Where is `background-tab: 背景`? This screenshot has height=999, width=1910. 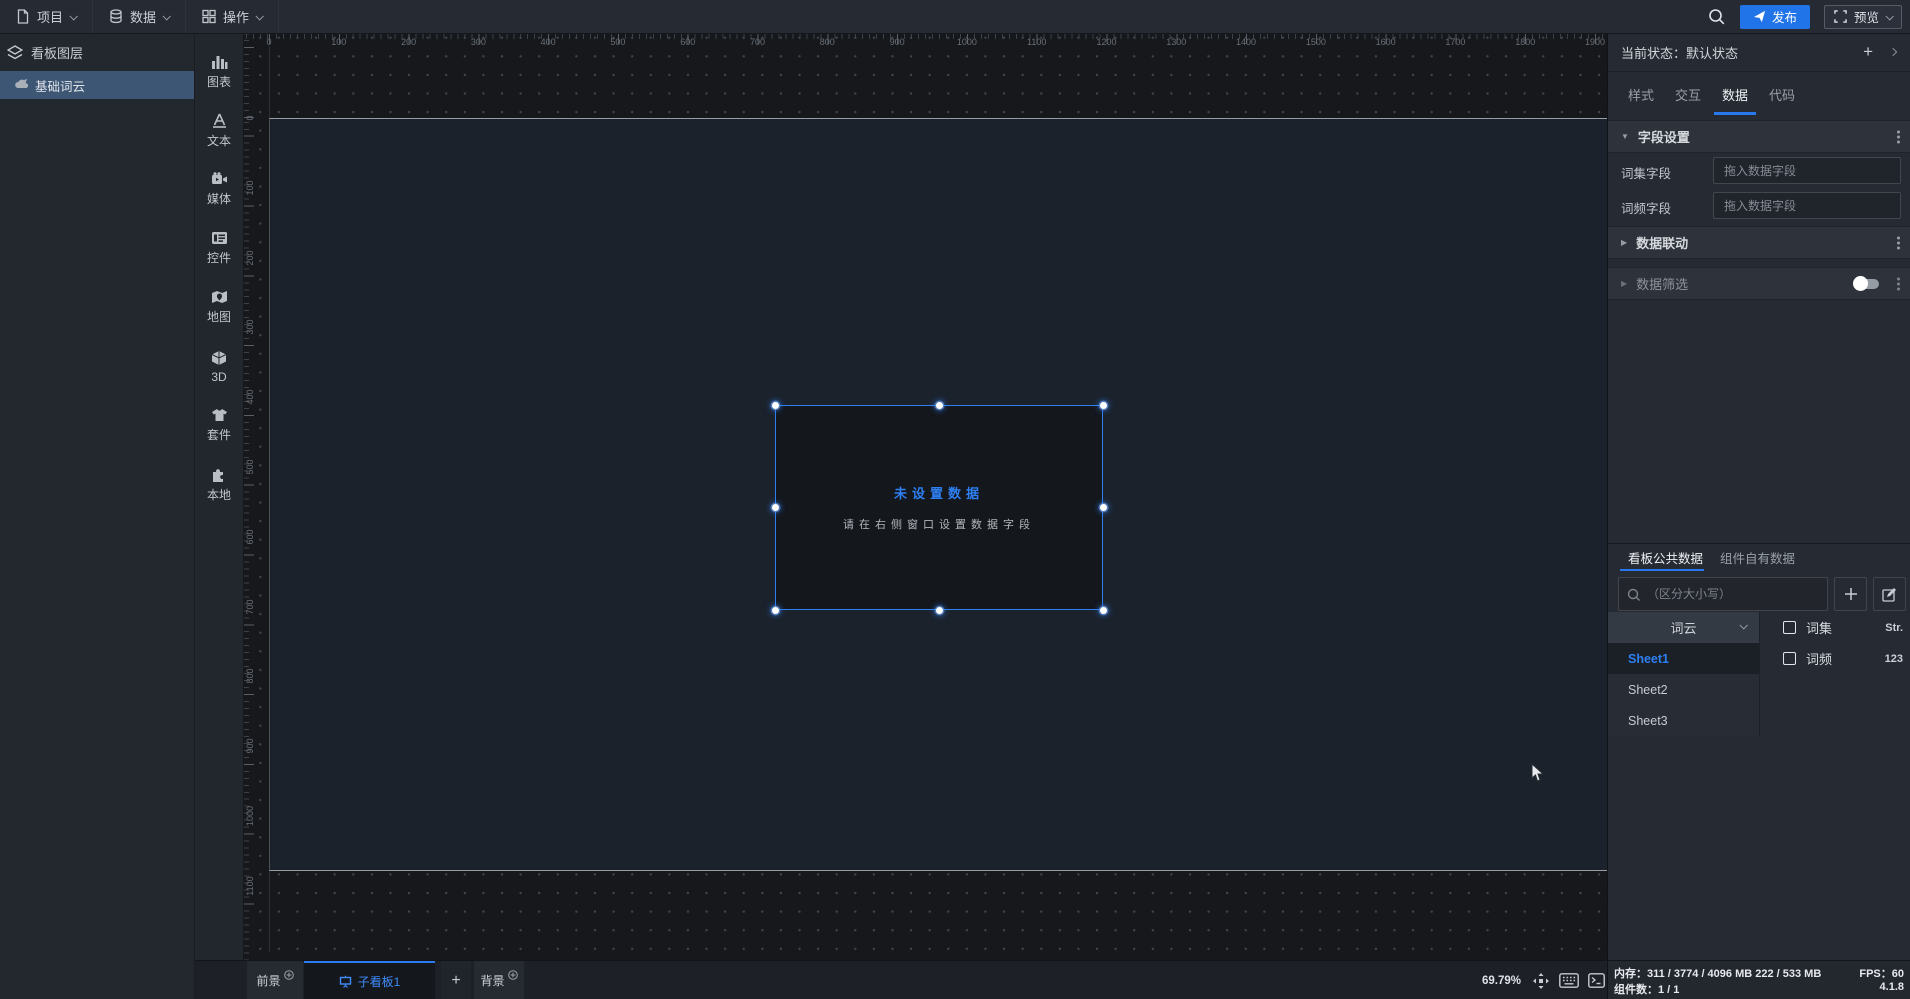 background-tab: 背景 is located at coordinates (499, 980).